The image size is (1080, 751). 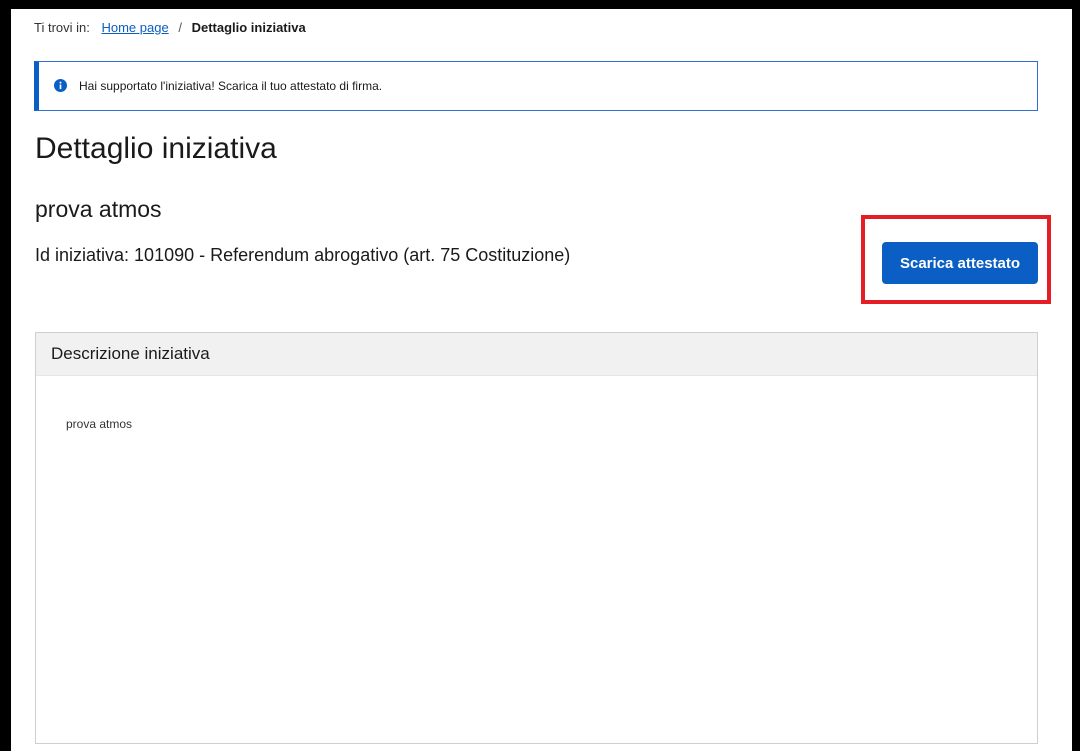 What do you see at coordinates (156, 148) in the screenshot?
I see `page-title: Dettaglio iniziativa` at bounding box center [156, 148].